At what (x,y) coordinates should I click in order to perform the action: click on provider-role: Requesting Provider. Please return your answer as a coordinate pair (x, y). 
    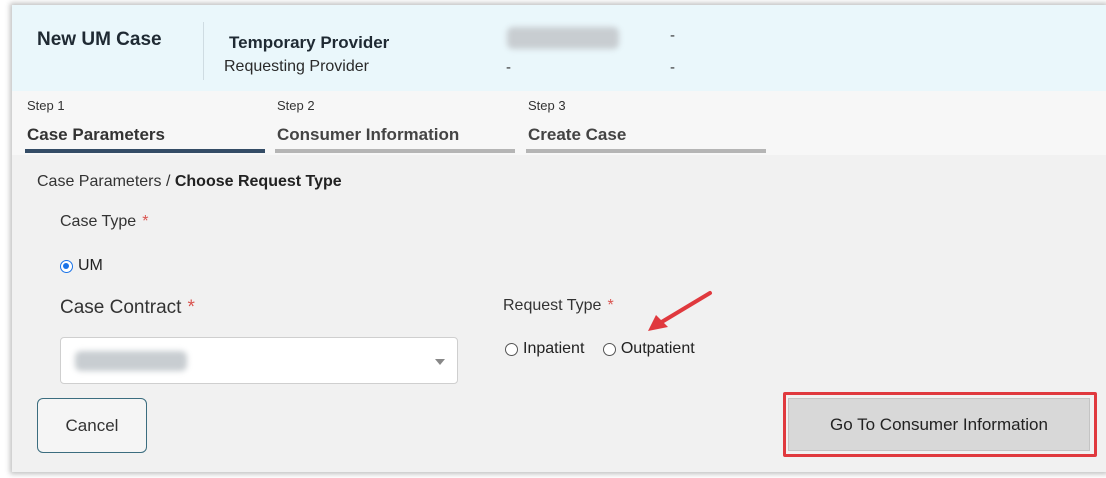
    Looking at the image, I should click on (296, 66).